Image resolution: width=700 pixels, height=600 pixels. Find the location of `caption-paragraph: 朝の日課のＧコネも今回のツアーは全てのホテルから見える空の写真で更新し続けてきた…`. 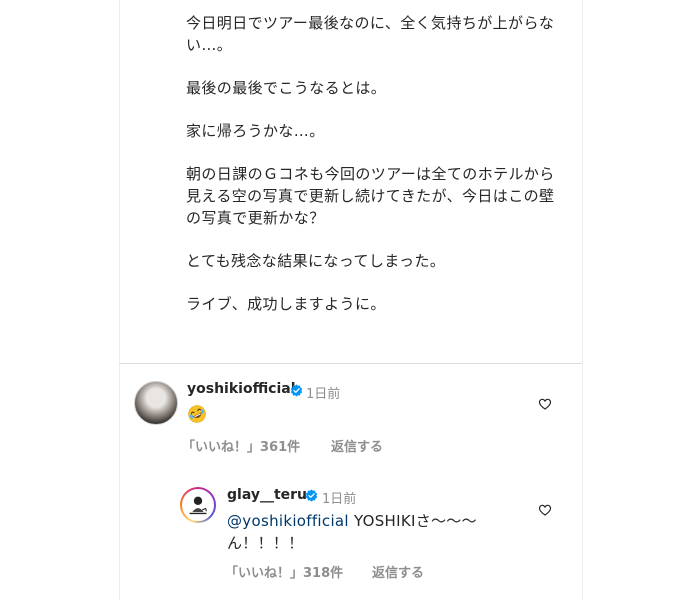

caption-paragraph: 朝の日課のＧコネも今回のツアーは全てのホテルから見える空の写真で更新し続けてきた… is located at coordinates (370, 196).